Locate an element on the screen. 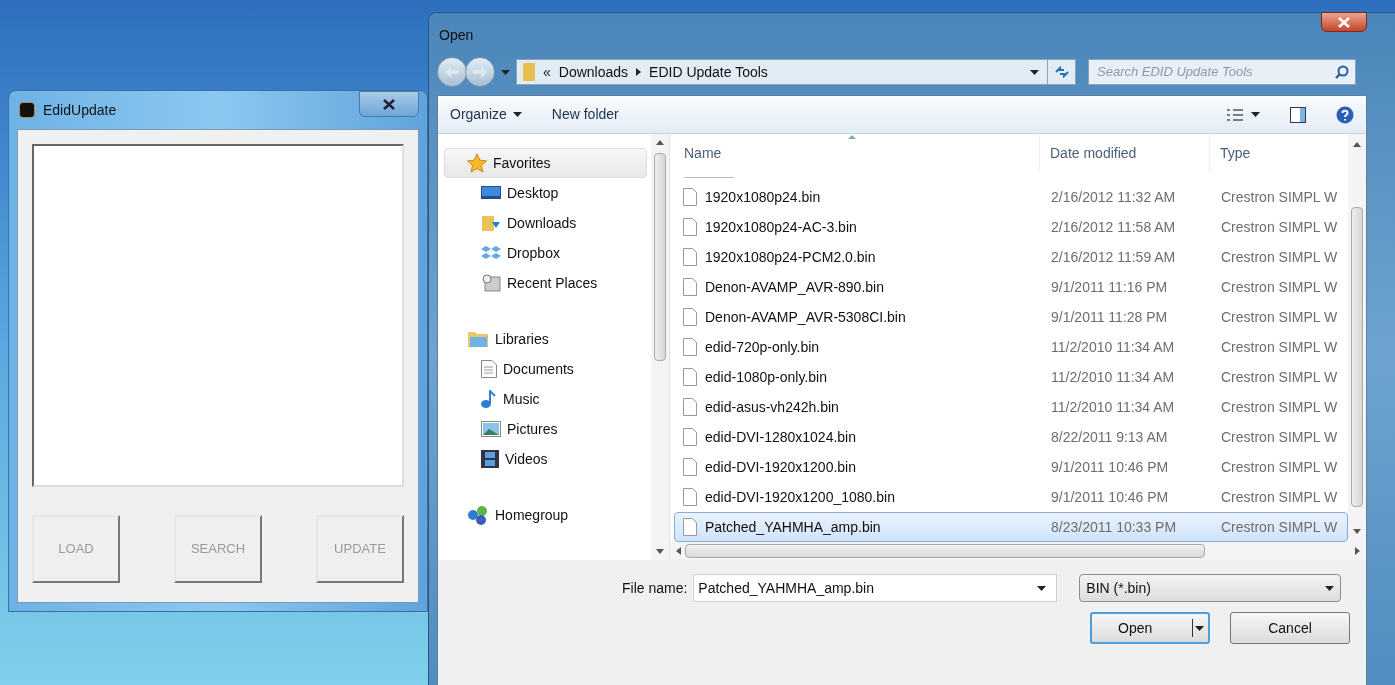  search-input: Search EDID Update Tools is located at coordinates (1216, 72).